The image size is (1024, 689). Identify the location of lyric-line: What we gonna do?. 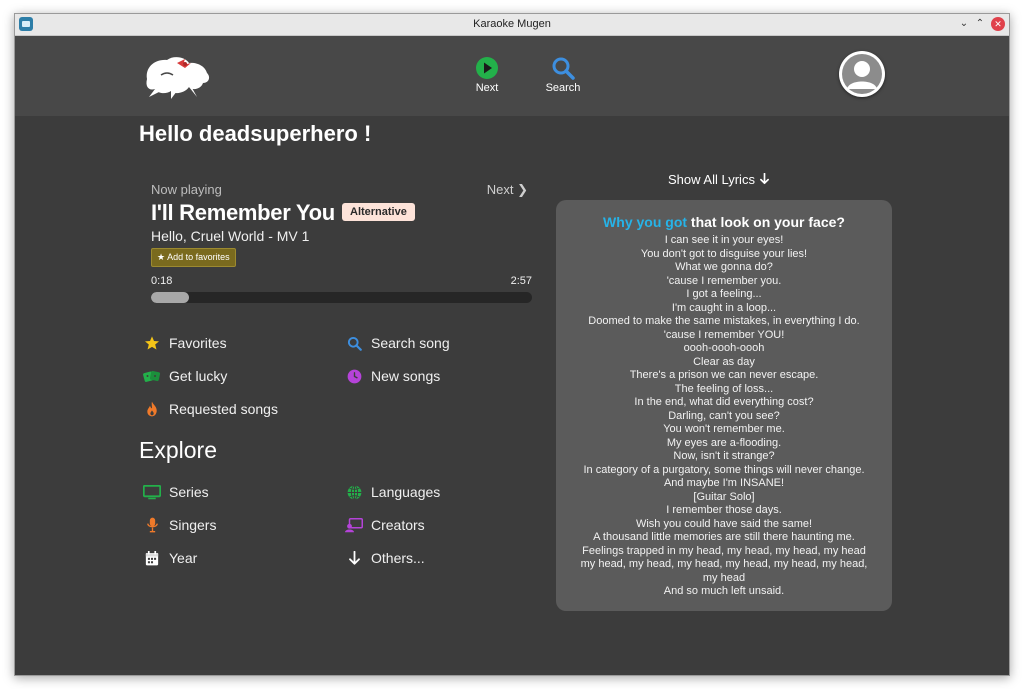
(724, 267).